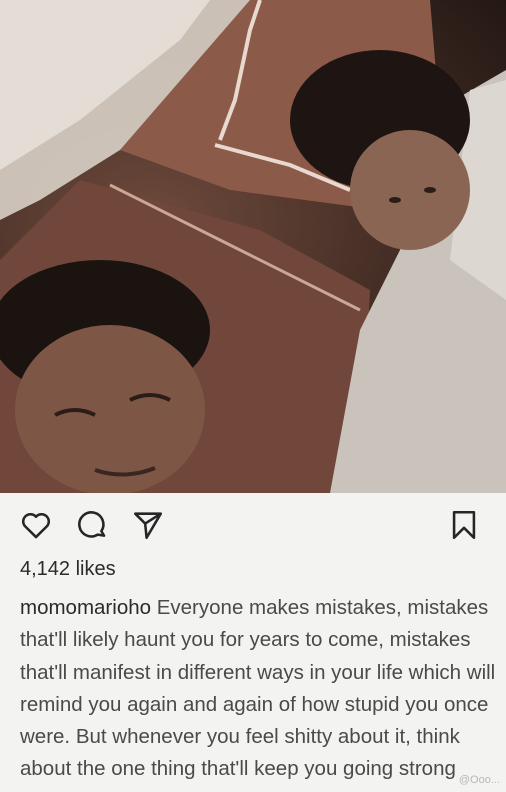  I want to click on caption-username: momomarioho, so click(85, 607).